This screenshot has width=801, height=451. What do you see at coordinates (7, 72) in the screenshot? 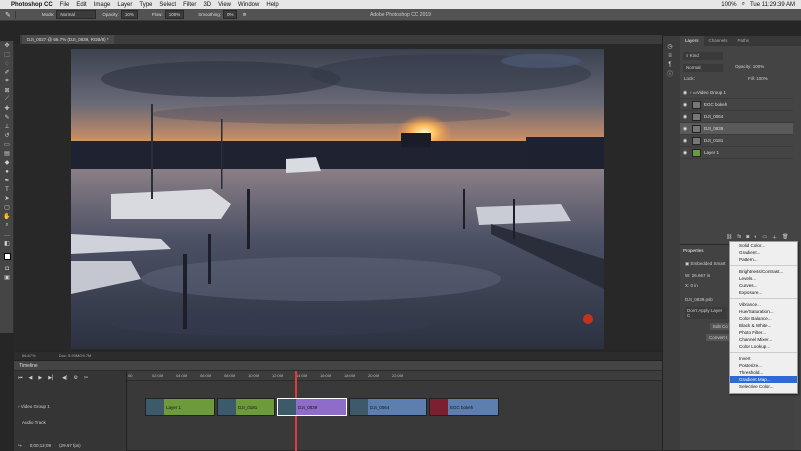
I see `quick-select-tool-icon: ✐` at bounding box center [7, 72].